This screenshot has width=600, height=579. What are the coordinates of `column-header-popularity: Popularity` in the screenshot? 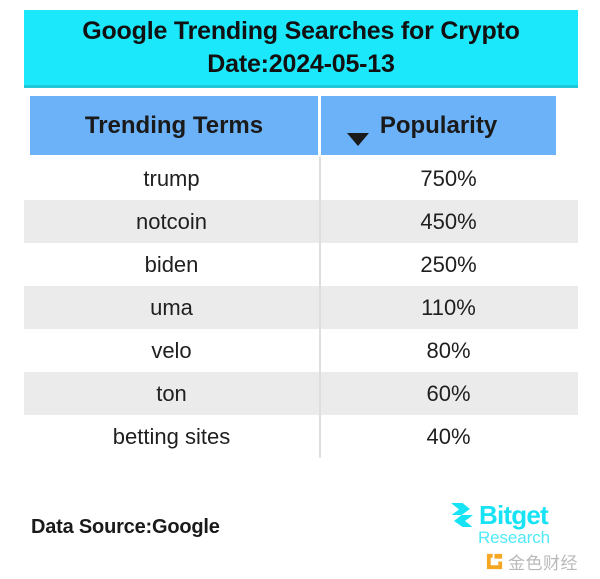 It's located at (438, 125).